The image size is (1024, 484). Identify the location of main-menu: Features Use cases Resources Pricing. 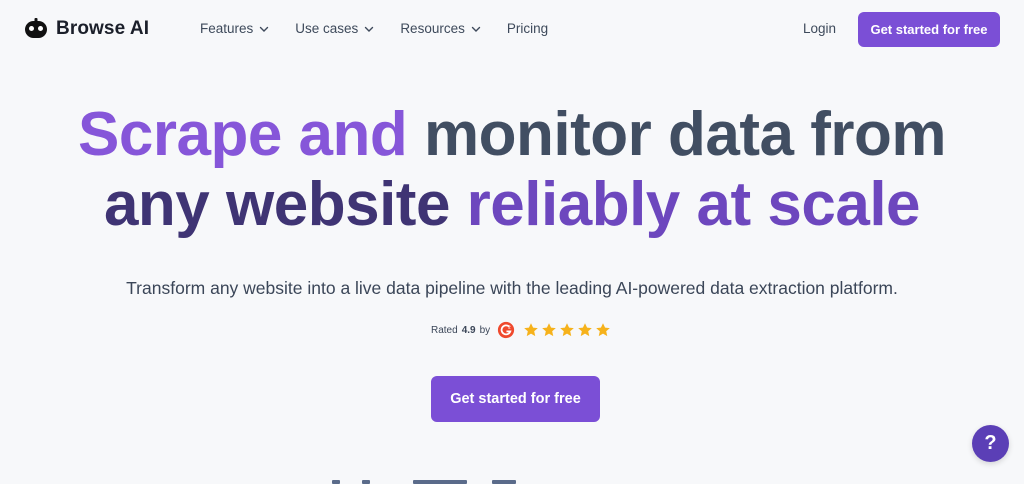
(374, 28).